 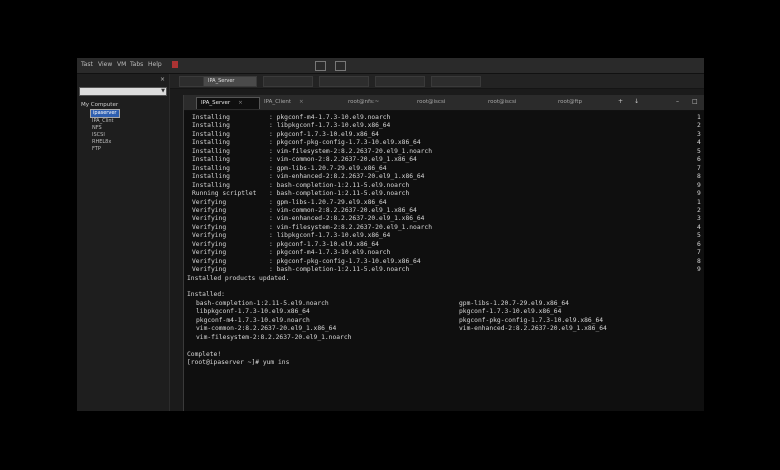 What do you see at coordinates (444, 102) in the screenshot?
I see `terminal-tab-iscsi: root@iscsi` at bounding box center [444, 102].